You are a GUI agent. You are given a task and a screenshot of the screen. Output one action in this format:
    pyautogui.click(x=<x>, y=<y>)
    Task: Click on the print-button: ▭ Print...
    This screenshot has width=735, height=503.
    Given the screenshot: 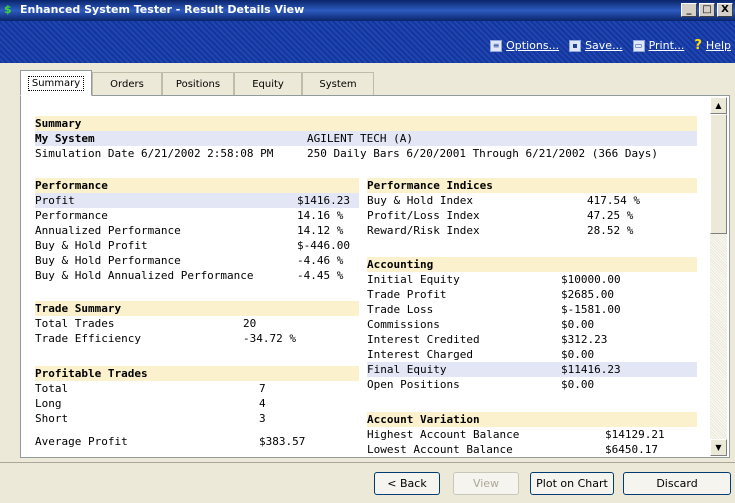 What is the action you would take?
    pyautogui.click(x=658, y=45)
    